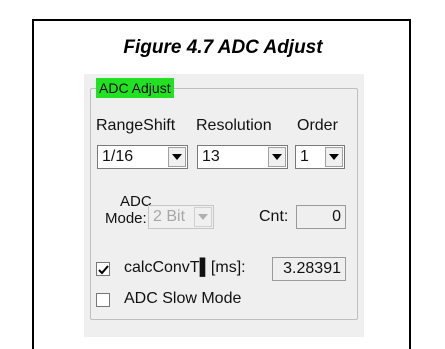 This screenshot has width=445, height=349. Describe the element at coordinates (135, 88) in the screenshot. I see `groupbox-title: ADC Adjust` at that location.